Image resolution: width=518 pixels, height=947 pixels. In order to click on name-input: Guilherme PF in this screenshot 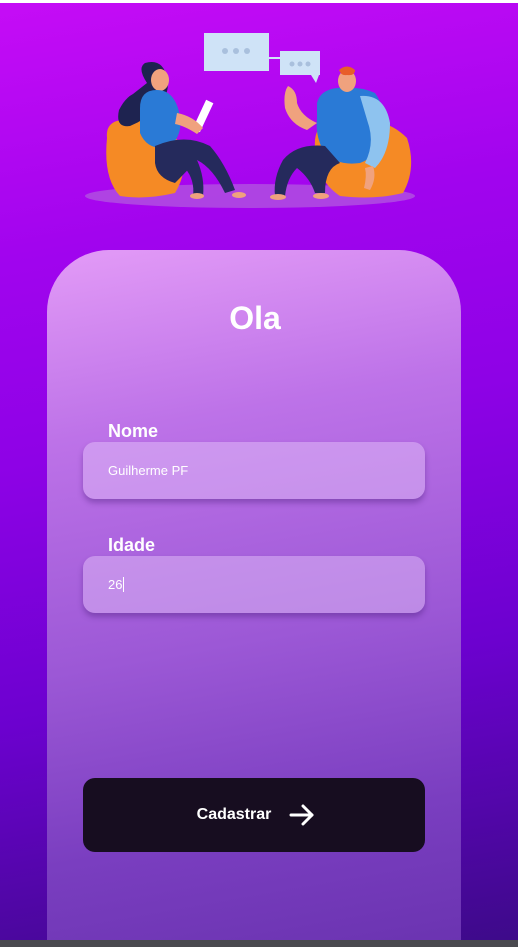, I will do `click(254, 470)`.